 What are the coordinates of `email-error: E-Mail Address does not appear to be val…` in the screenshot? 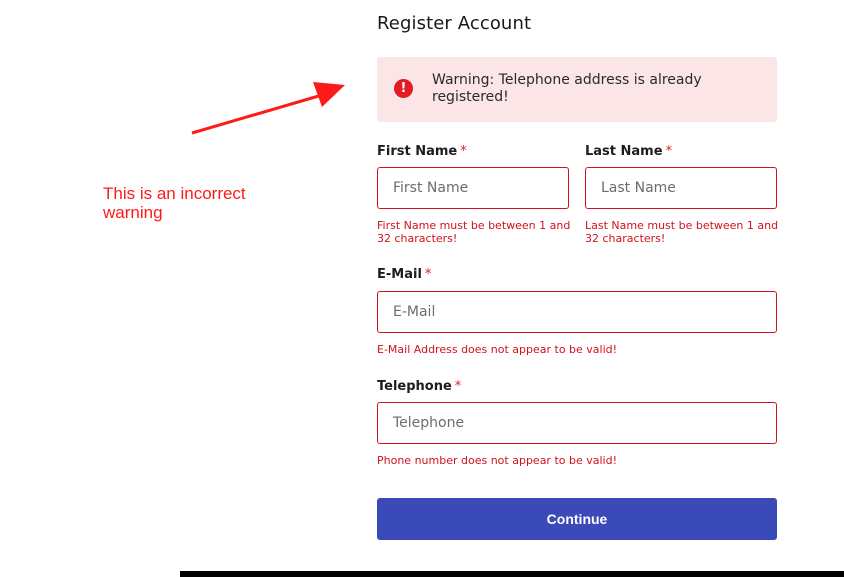 It's located at (497, 349).